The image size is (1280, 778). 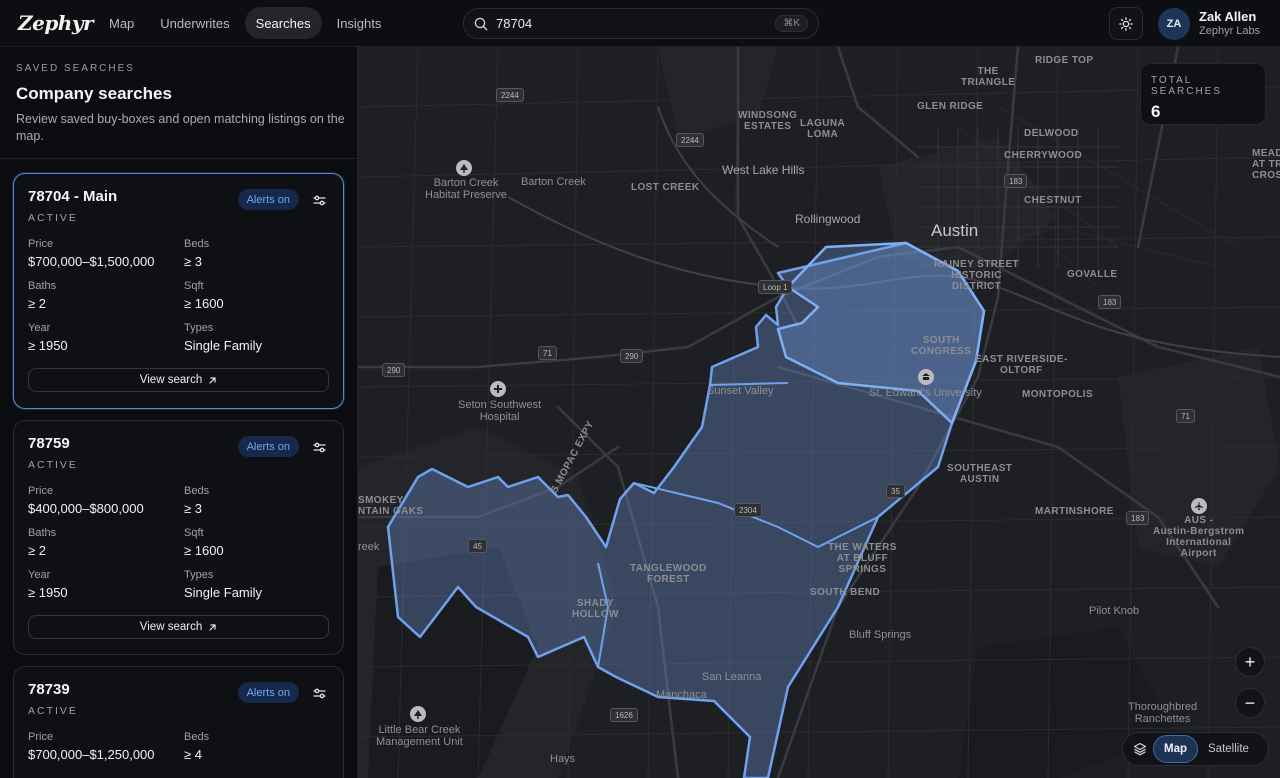 I want to click on map-label-san-leanna: San Leanna, so click(x=732, y=677).